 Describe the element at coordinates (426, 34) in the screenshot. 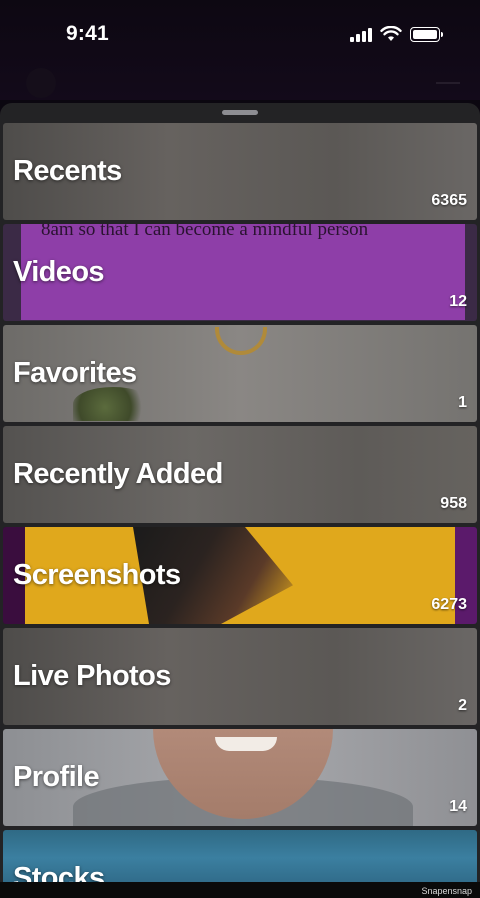

I see `battery-icon` at that location.